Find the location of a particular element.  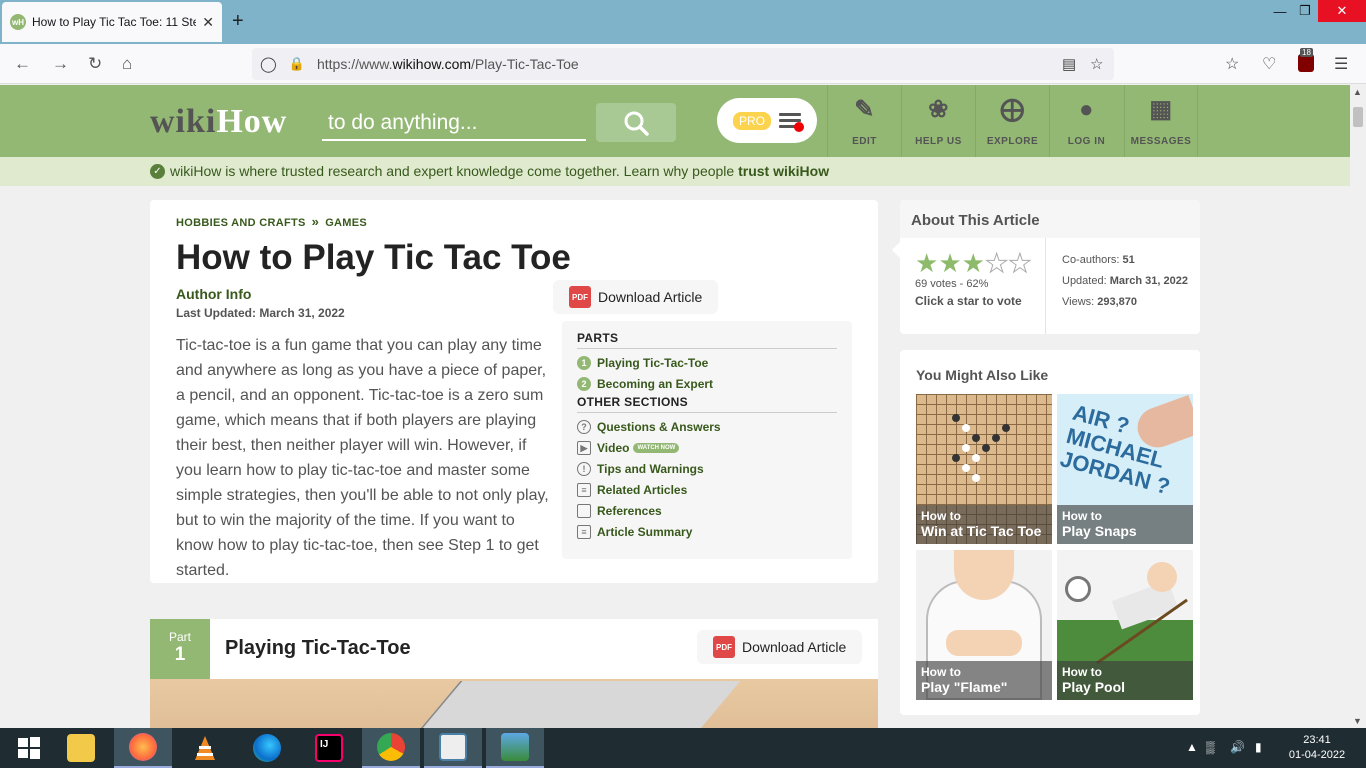

pro-menu-button: PRO is located at coordinates (767, 120).